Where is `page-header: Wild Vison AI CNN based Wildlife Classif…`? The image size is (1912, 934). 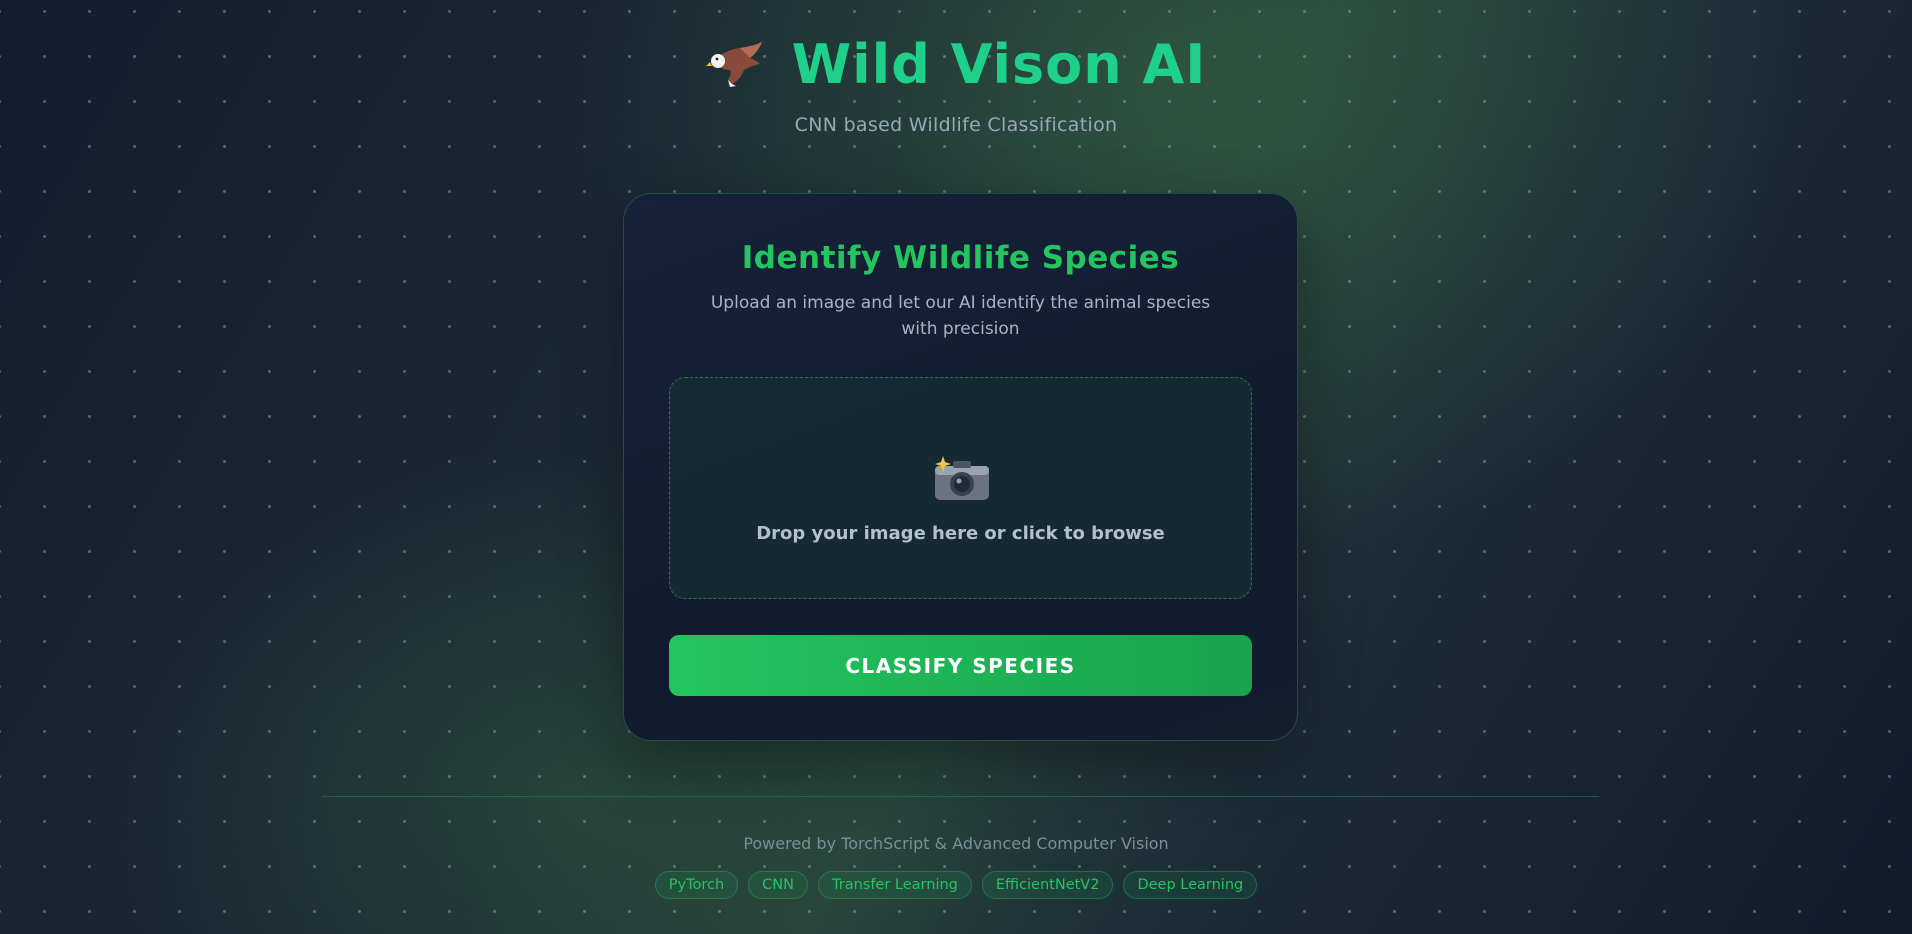
page-header: Wild Vison AI CNN based Wildlife Classif… is located at coordinates (956, 82).